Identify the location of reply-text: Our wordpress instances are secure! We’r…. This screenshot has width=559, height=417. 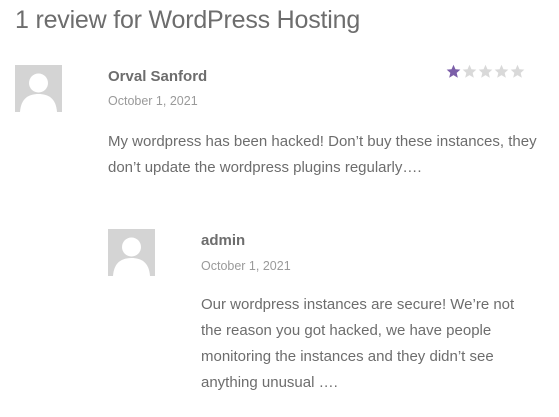
(358, 343).